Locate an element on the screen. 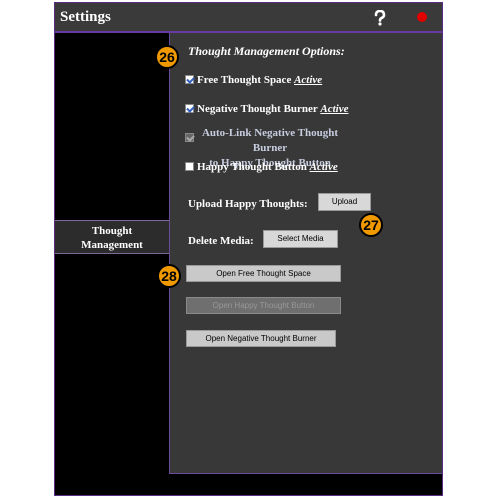  checkbox-auto-link is located at coordinates (189, 137).